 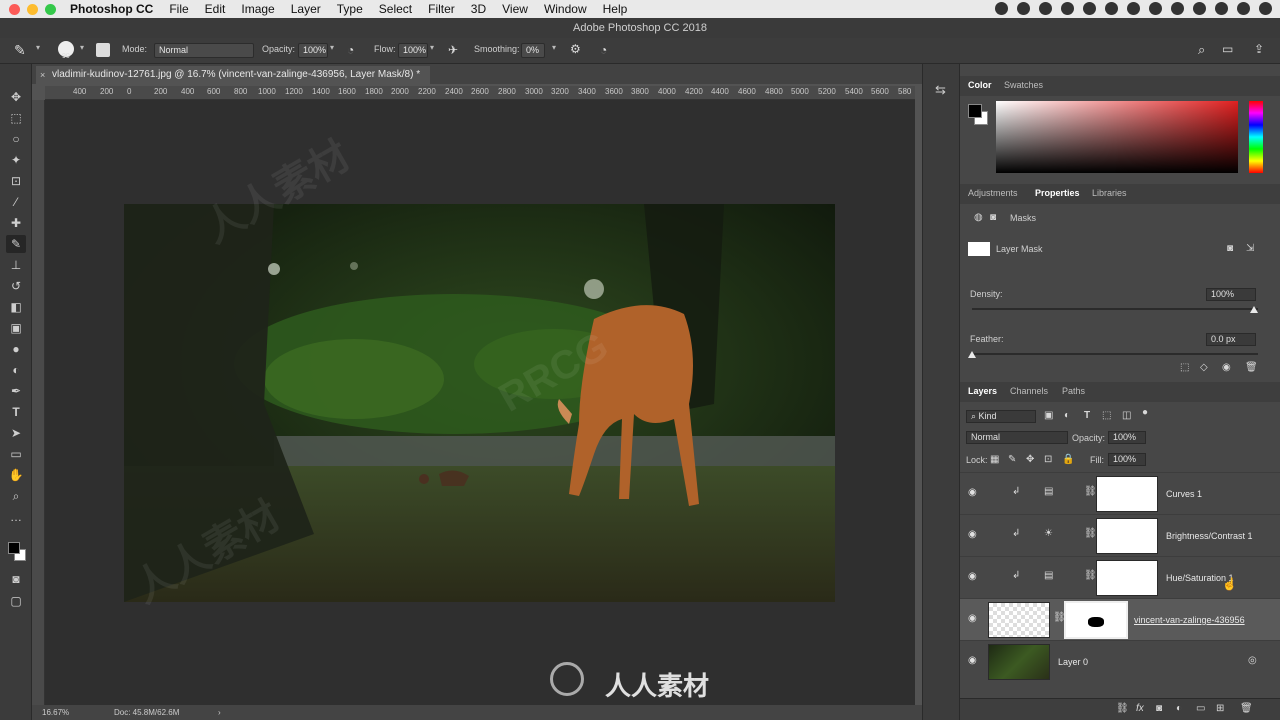 What do you see at coordinates (1120, 661) in the screenshot?
I see `layer-row-layer-0: ◉ Layer 0 ◎` at bounding box center [1120, 661].